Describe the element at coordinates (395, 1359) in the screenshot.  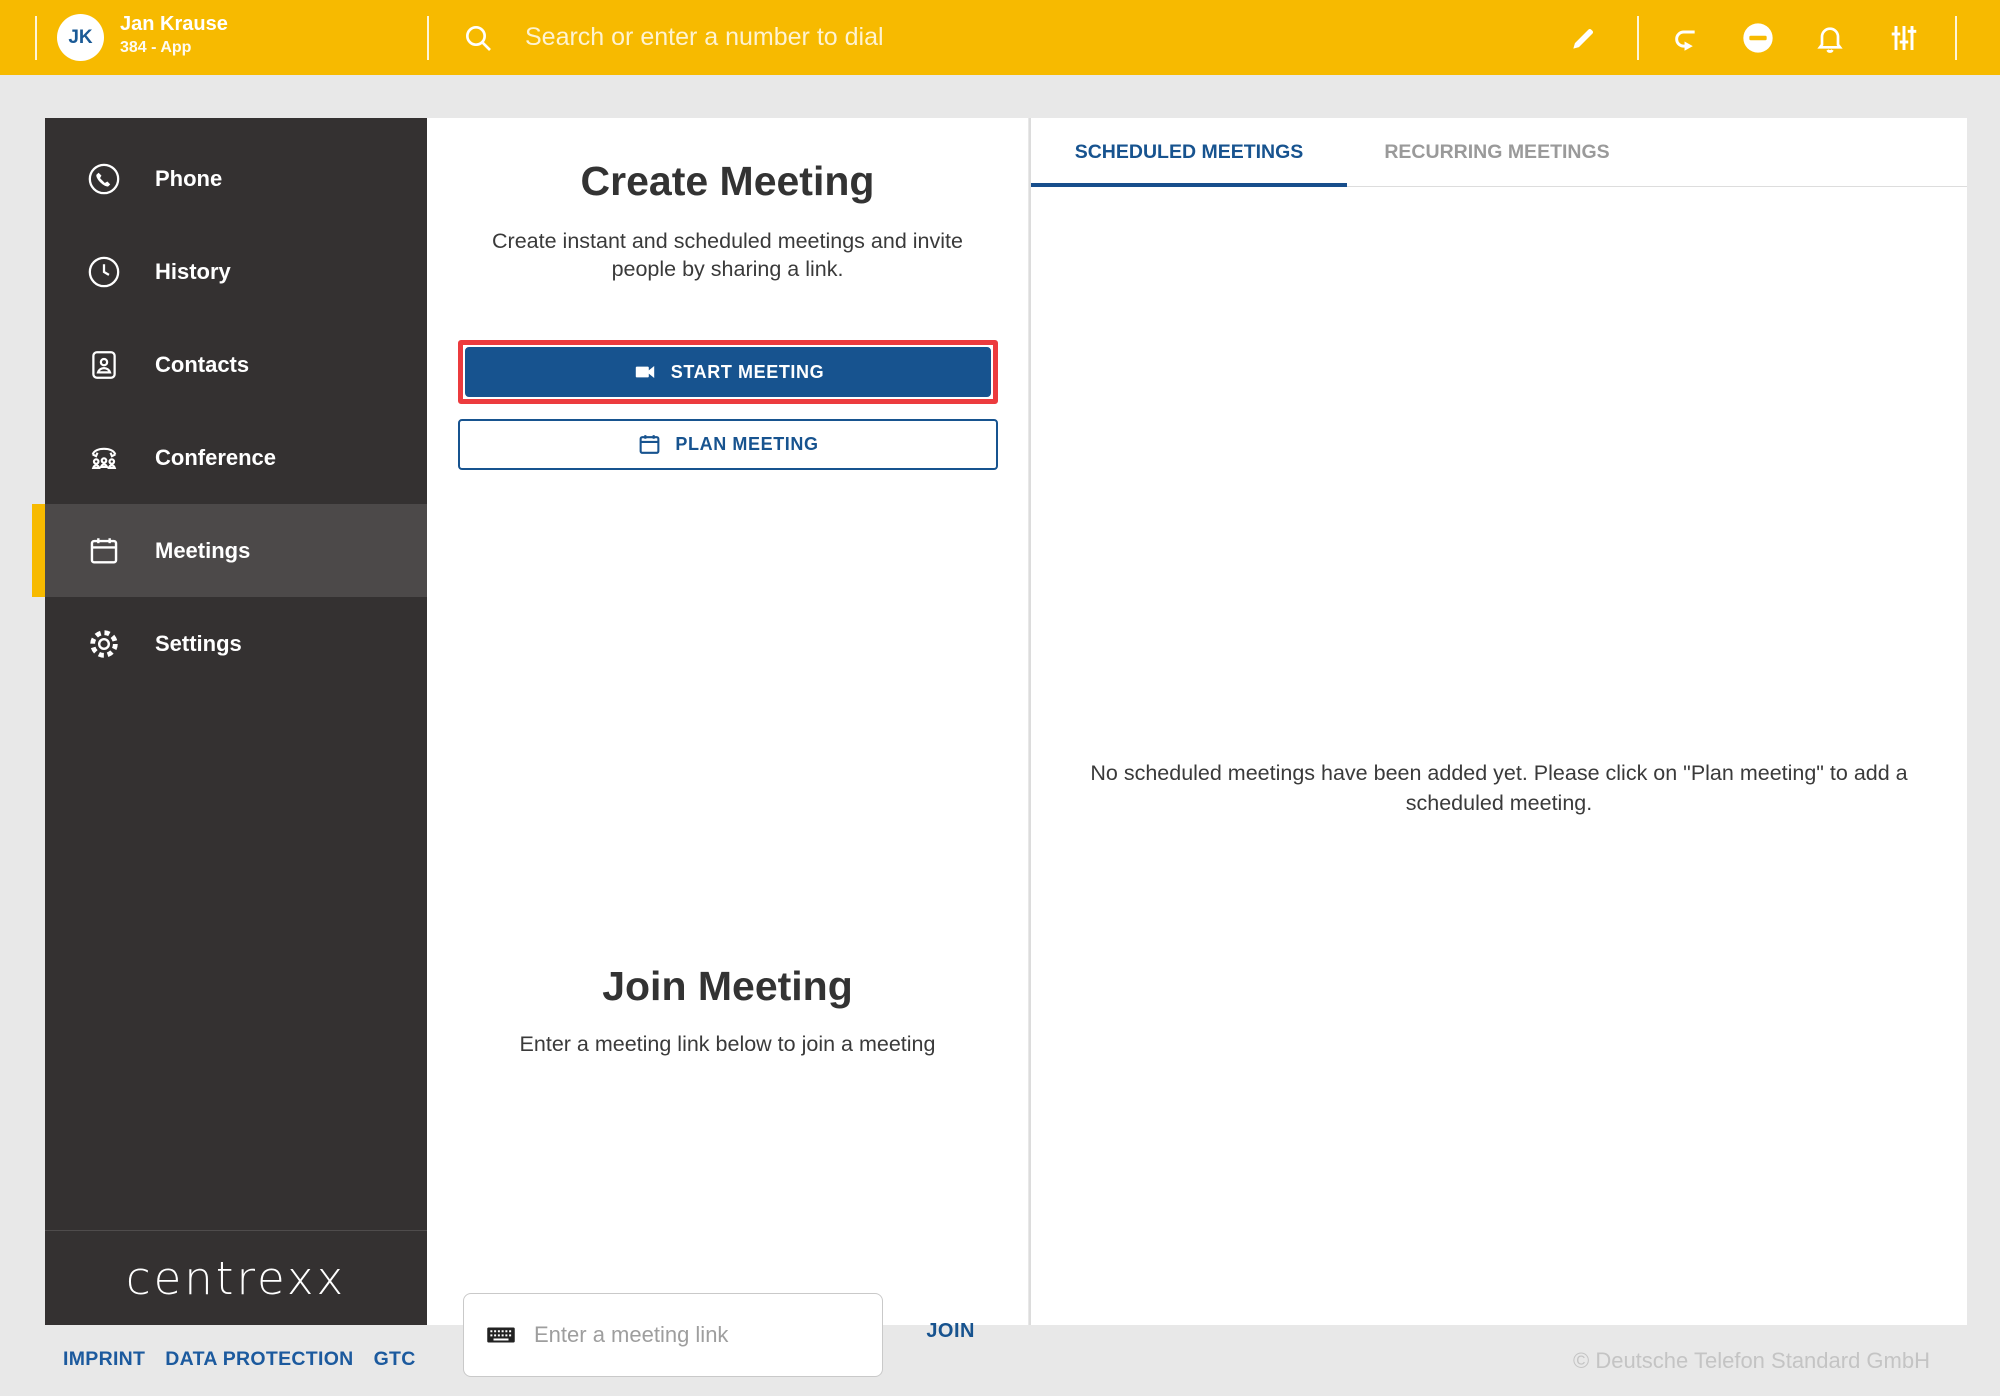
I see `gtc-link: GTC` at that location.